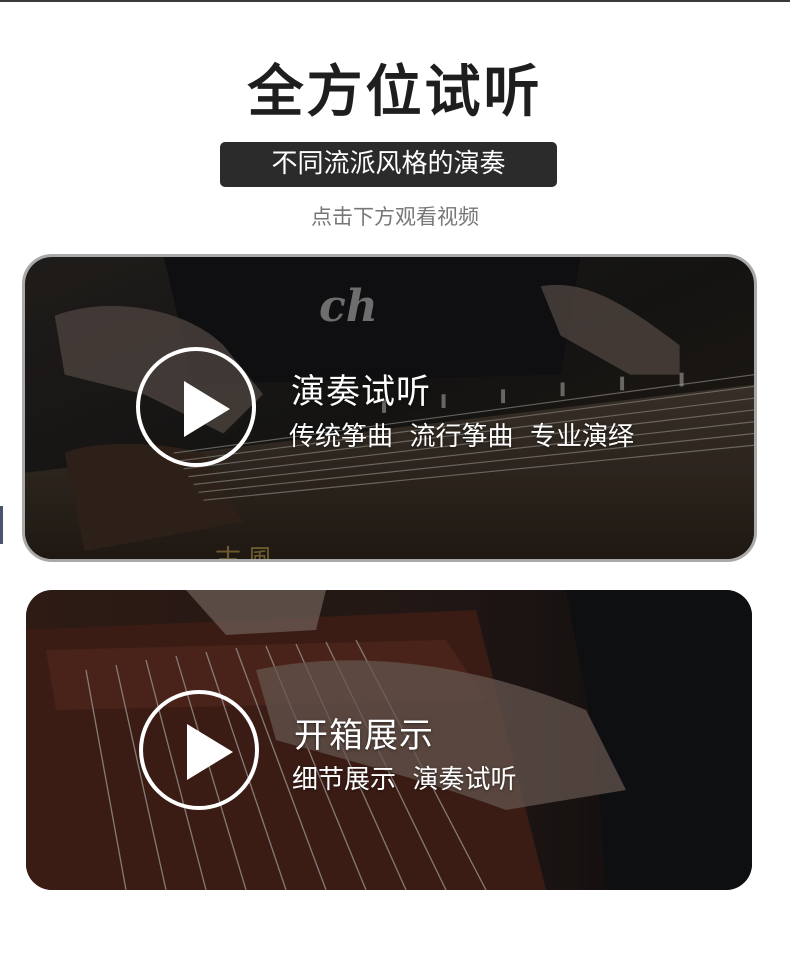  I want to click on page-title: 全方位试听, so click(395, 92).